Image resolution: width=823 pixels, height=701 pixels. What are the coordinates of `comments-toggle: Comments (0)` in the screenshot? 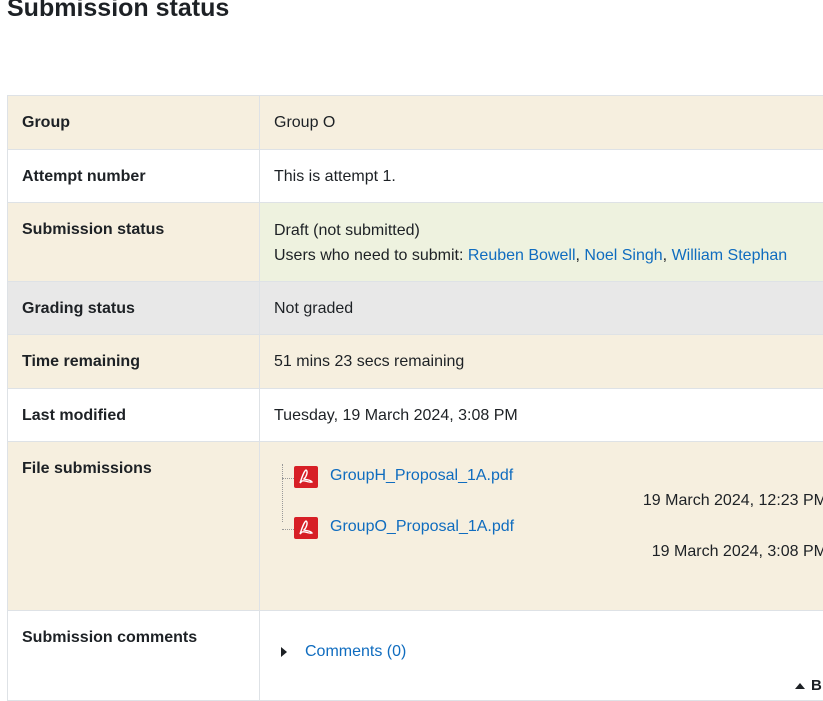 It's located at (343, 652).